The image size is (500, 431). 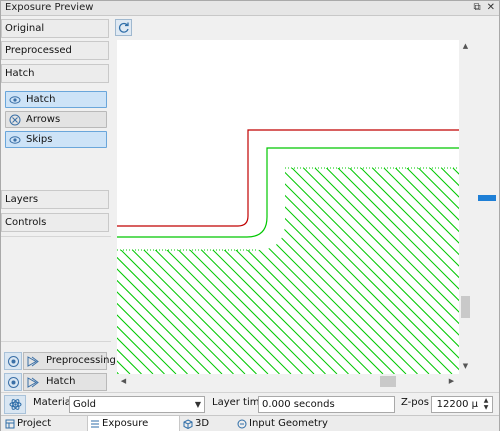 I want to click on cube-icon, so click(x=188, y=424).